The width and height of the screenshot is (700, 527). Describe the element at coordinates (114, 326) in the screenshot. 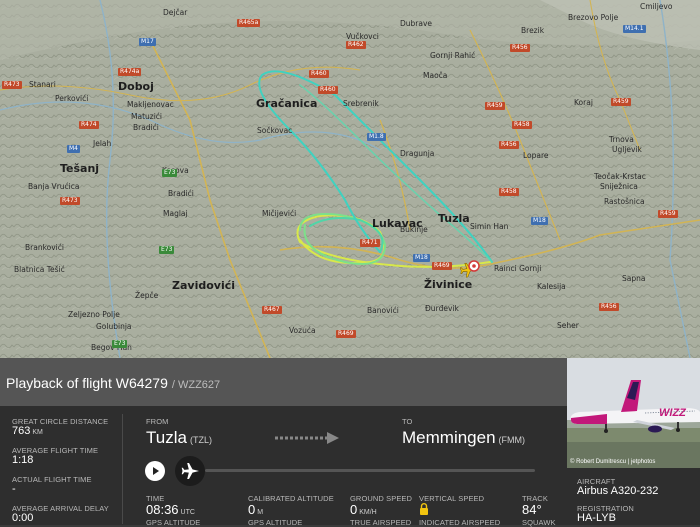

I see `map-label-town: Golubinja` at that location.